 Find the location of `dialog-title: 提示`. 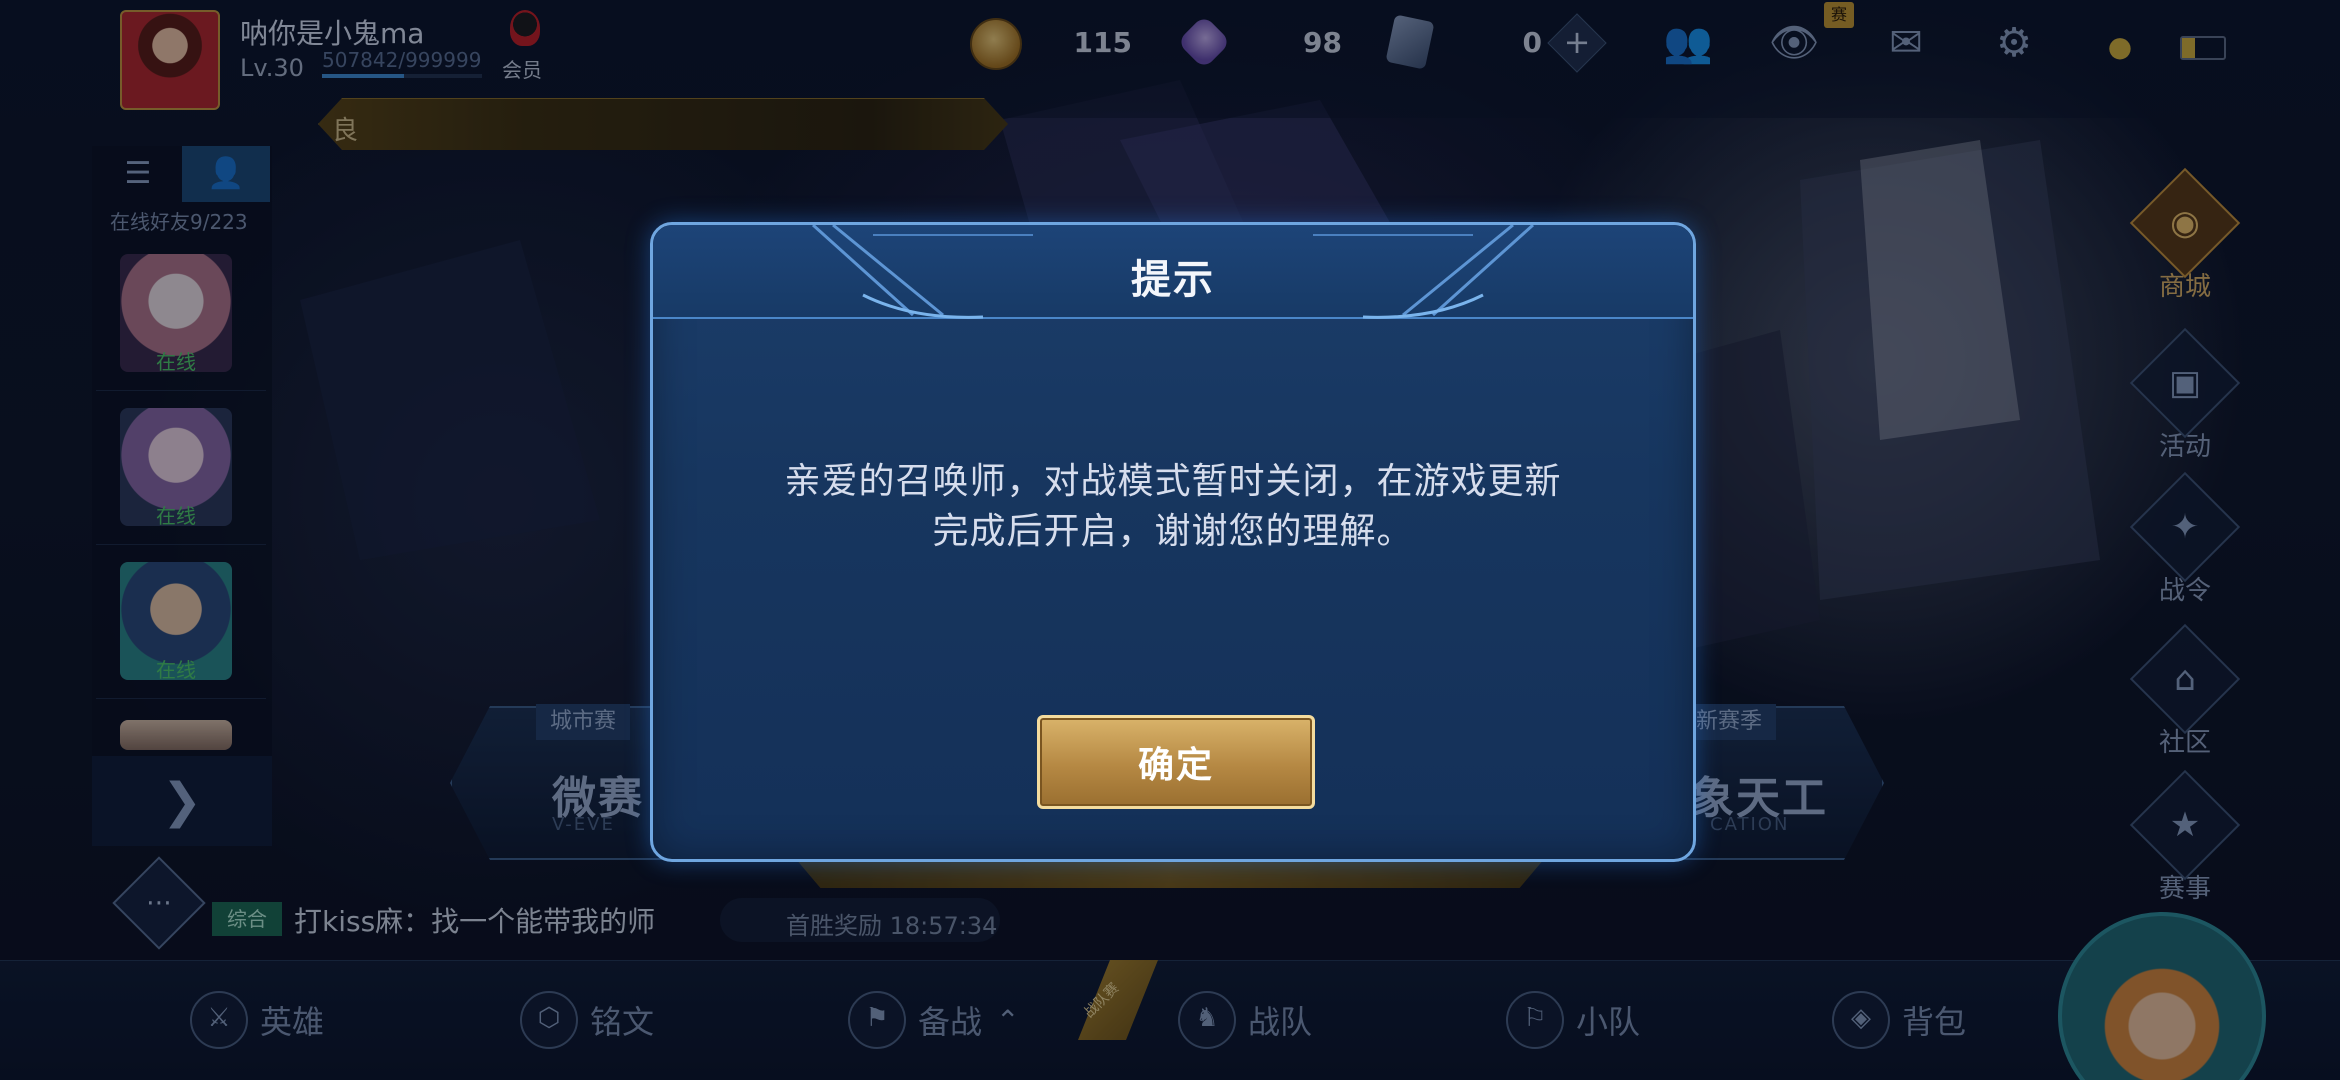

dialog-title: 提示 is located at coordinates (1173, 280).